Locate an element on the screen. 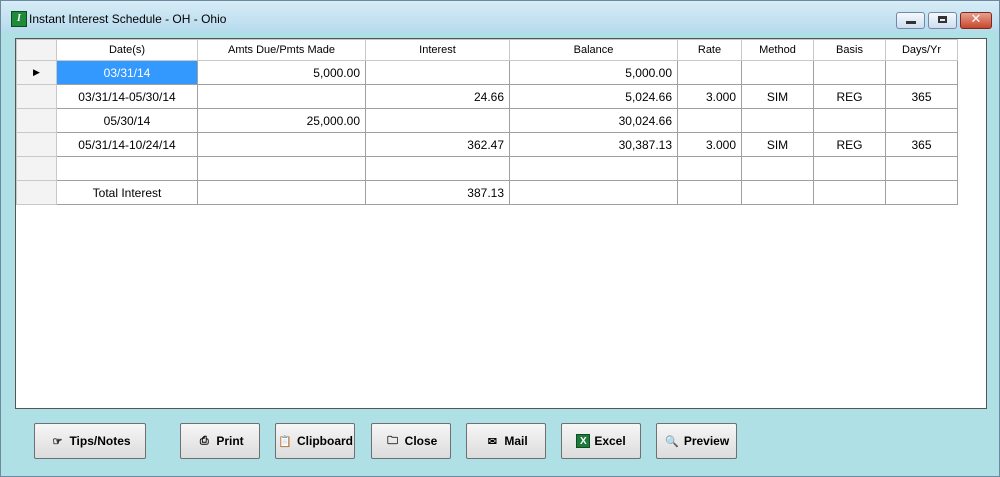  print-button: ⎙ Print is located at coordinates (220, 441).